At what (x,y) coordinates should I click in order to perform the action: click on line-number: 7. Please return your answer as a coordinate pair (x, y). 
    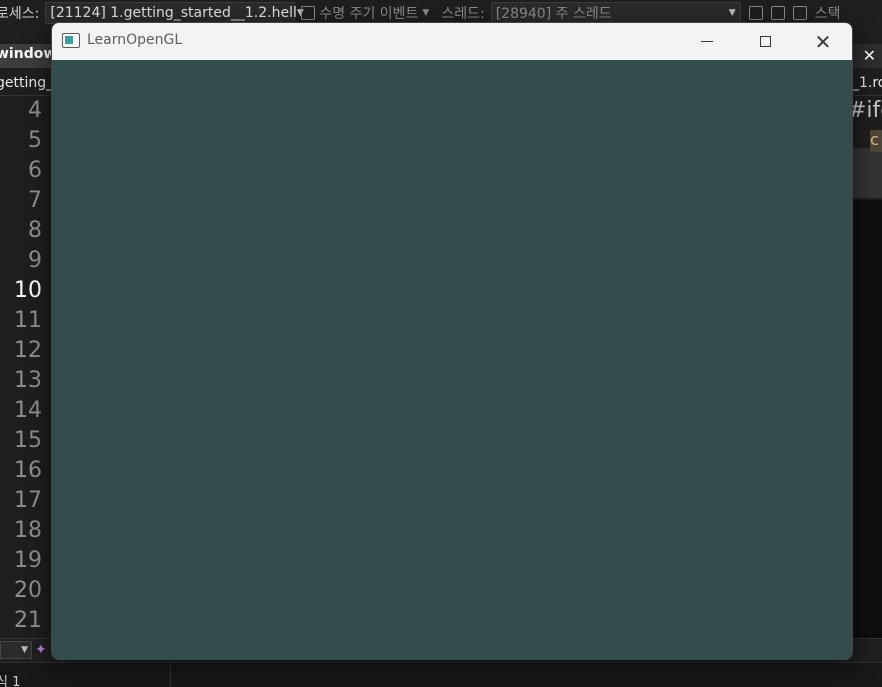
    Looking at the image, I should click on (35, 200).